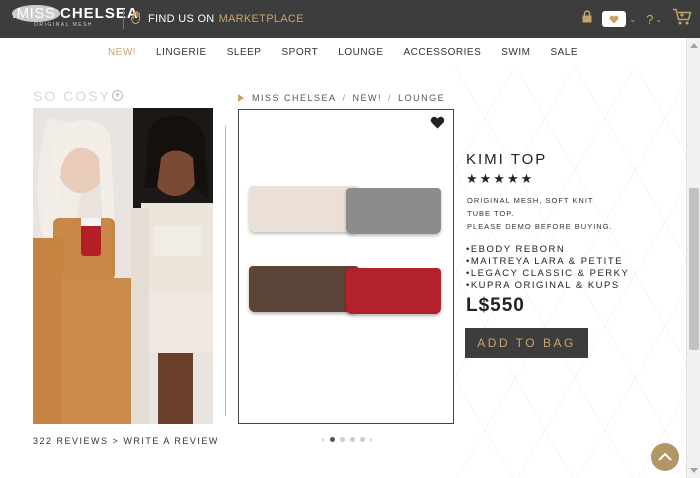  Describe the element at coordinates (650, 19) in the screenshot. I see `help-icon: ?` at that location.